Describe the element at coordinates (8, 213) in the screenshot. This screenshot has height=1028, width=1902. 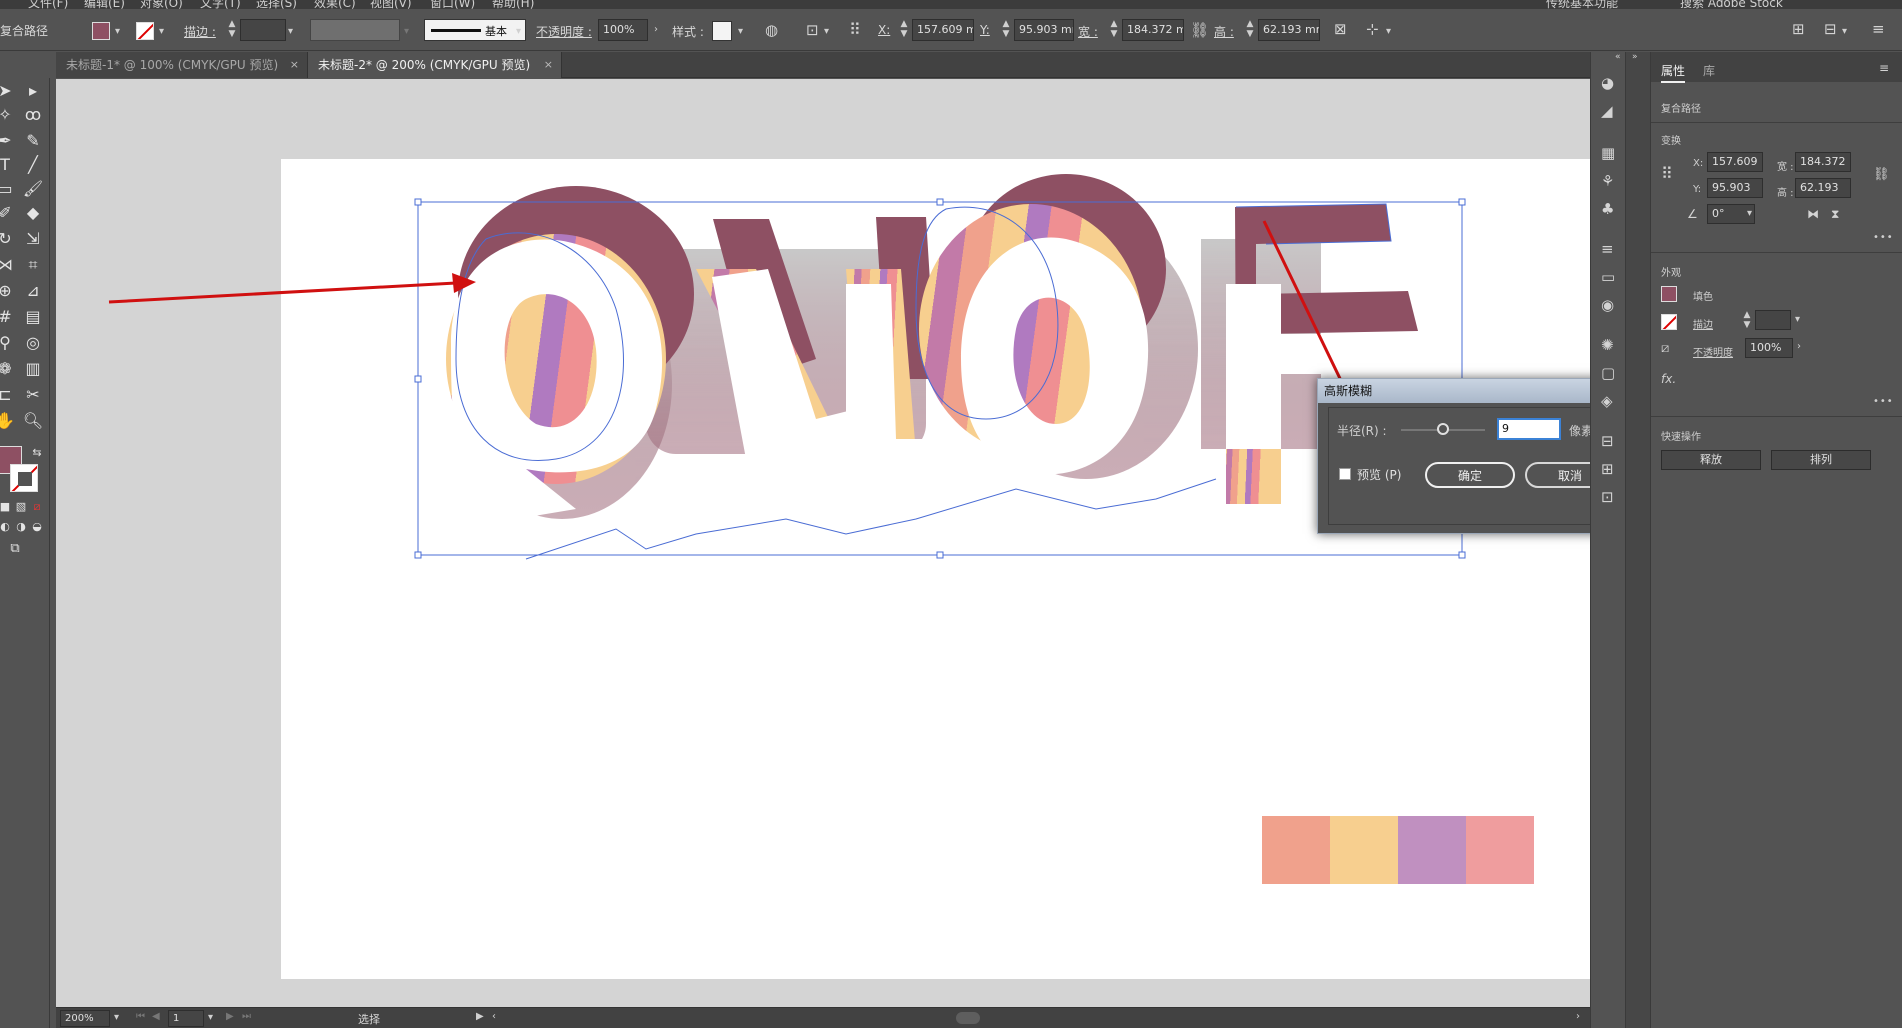
I see `shaper-tool-icon: ✐` at that location.